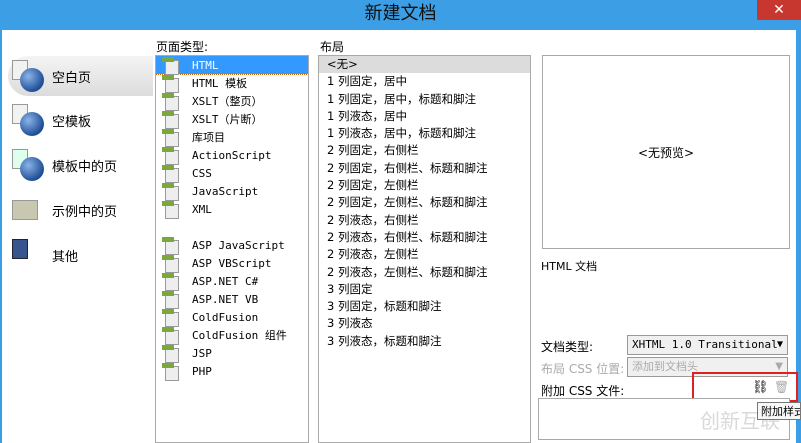  I want to click on page-type-item: ActionScript, so click(232, 155).